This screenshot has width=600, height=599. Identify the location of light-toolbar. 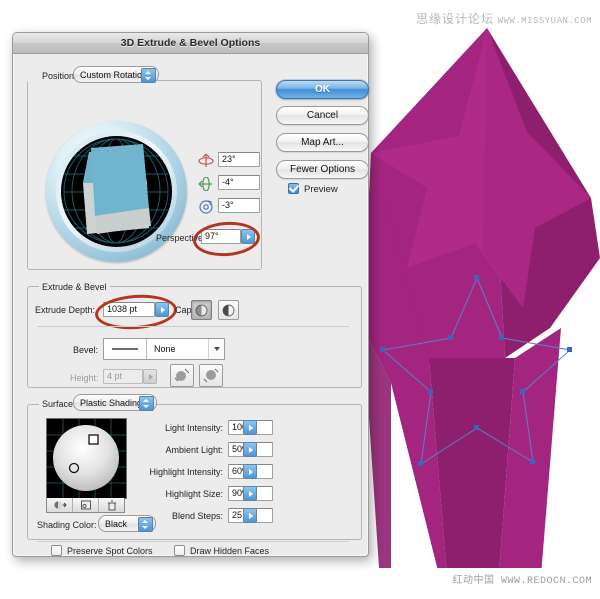
(85, 505).